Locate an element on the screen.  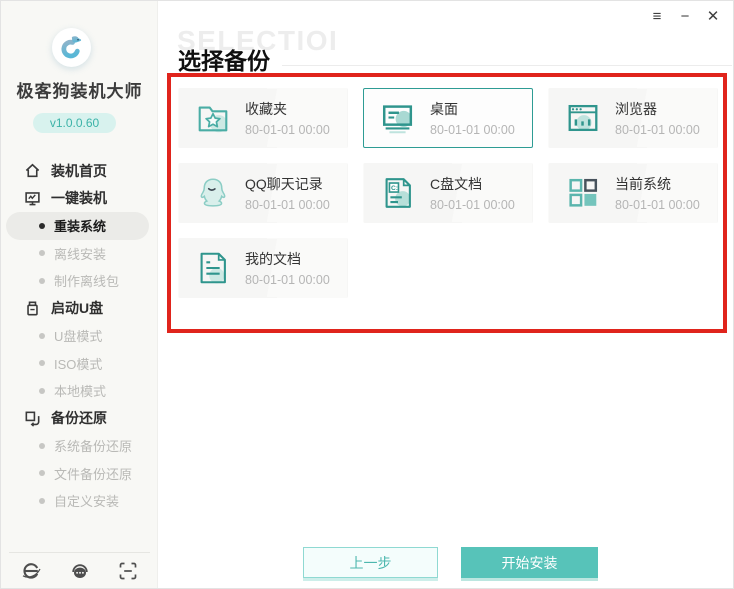
browser-icon is located at coordinates (583, 118).